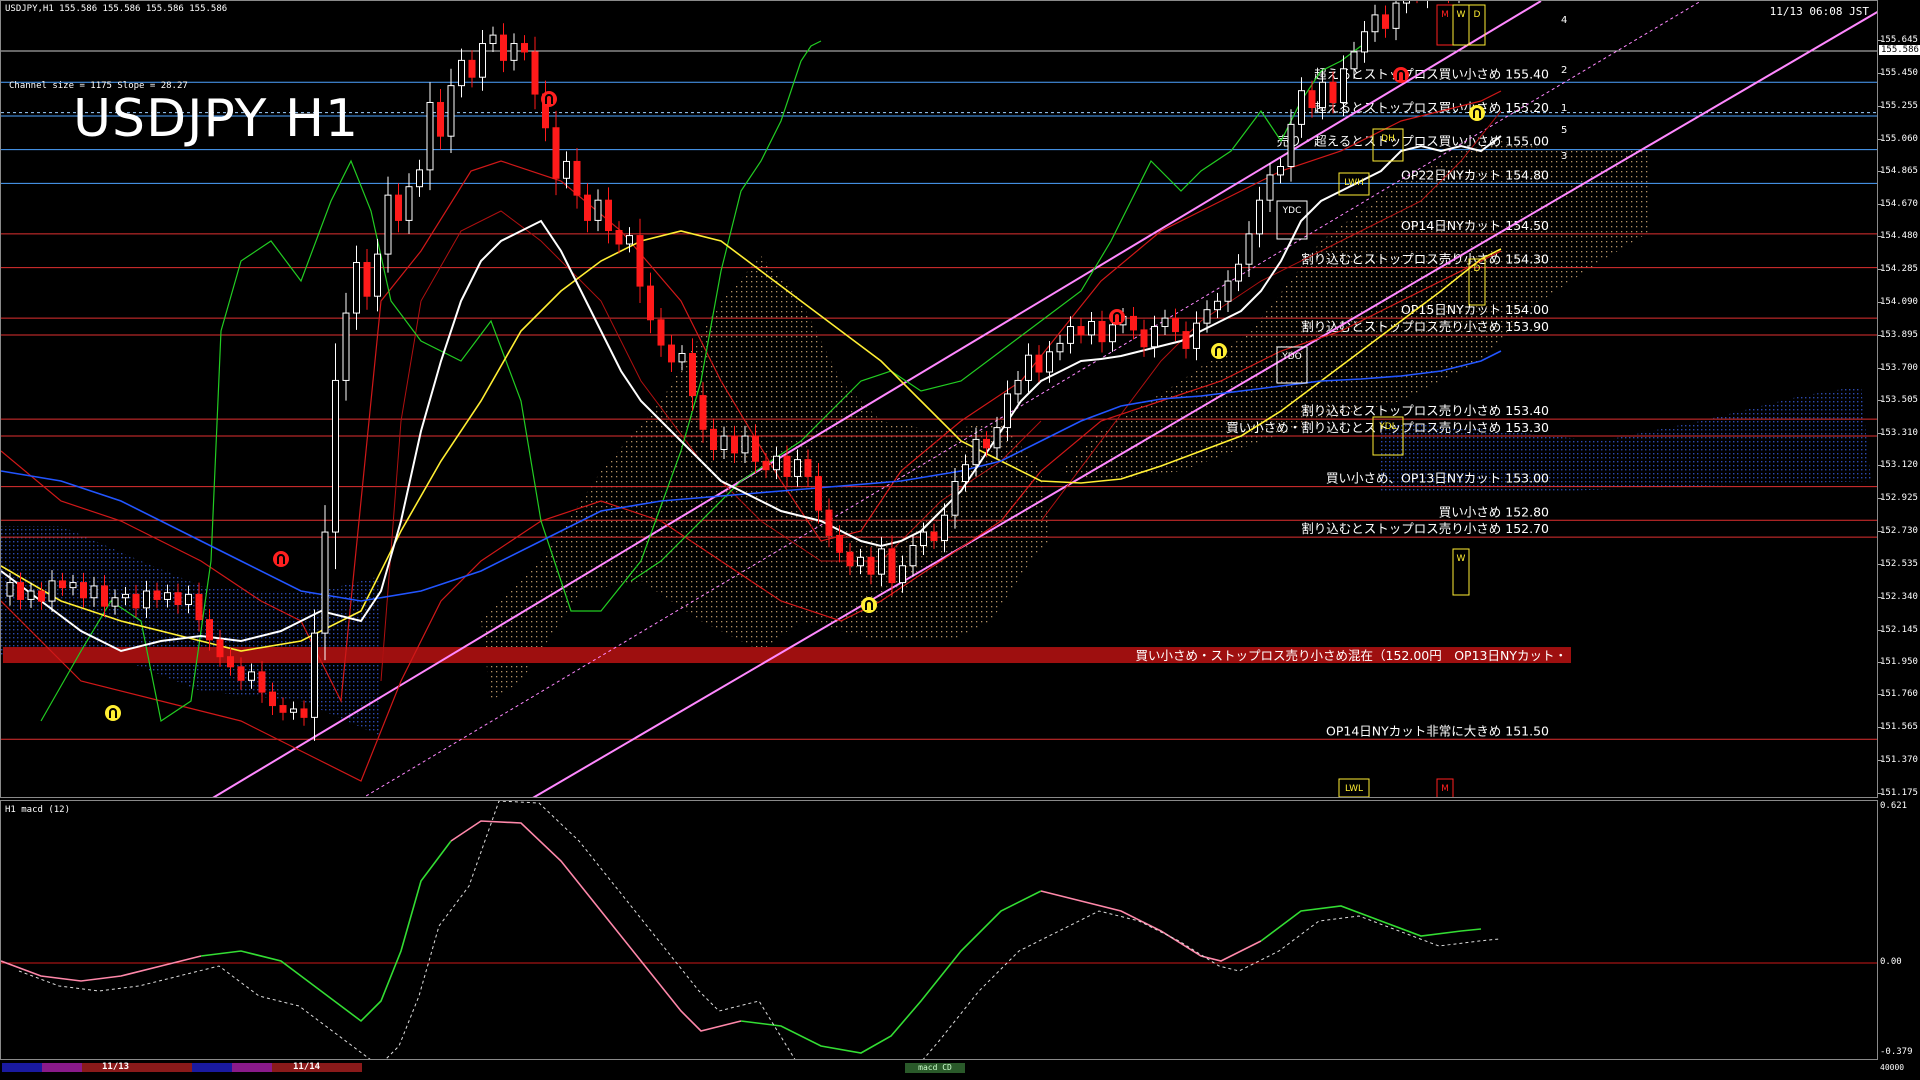  I want to click on level-label: 割り込むとストップロス売り小さめ 154.30, so click(1425, 259).